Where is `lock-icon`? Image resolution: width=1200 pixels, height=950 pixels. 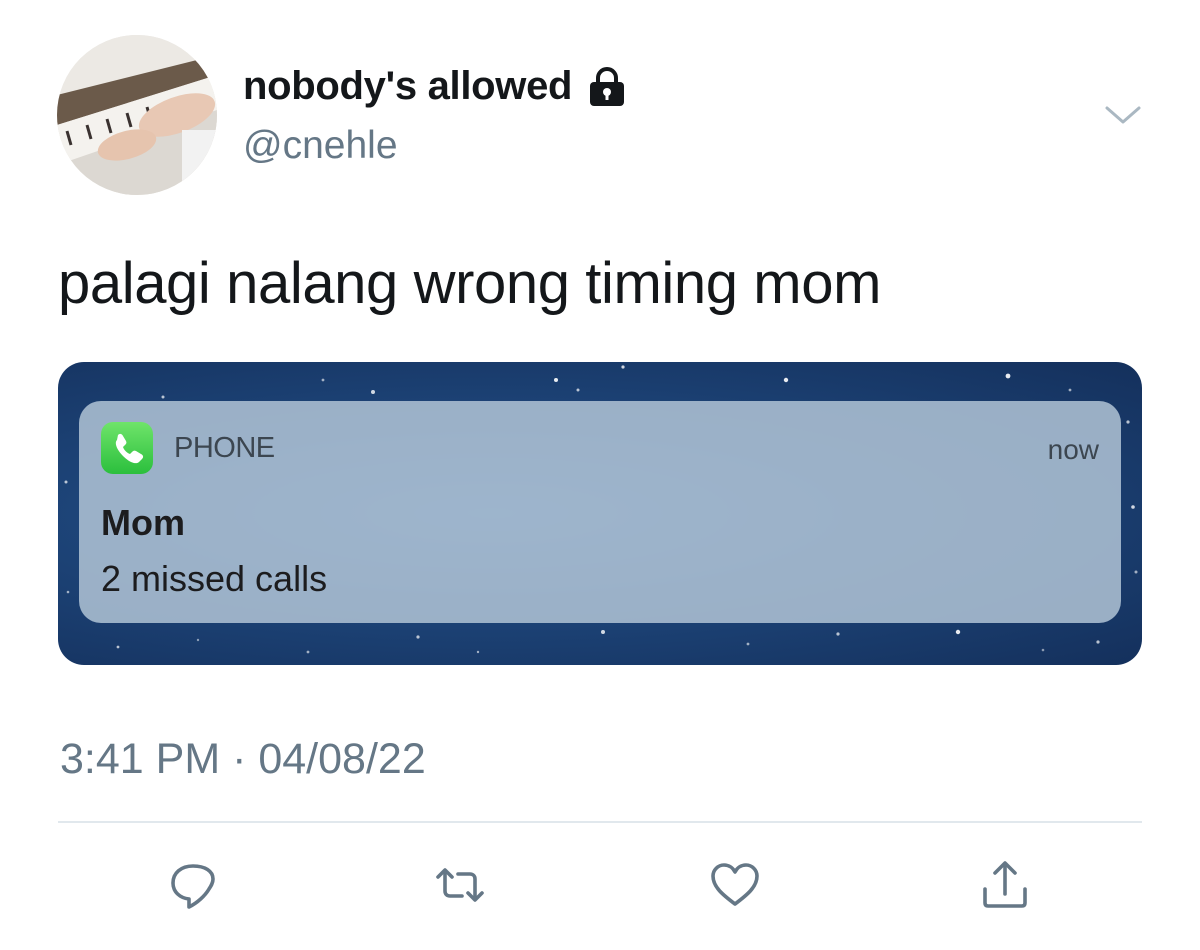
lock-icon is located at coordinates (607, 86).